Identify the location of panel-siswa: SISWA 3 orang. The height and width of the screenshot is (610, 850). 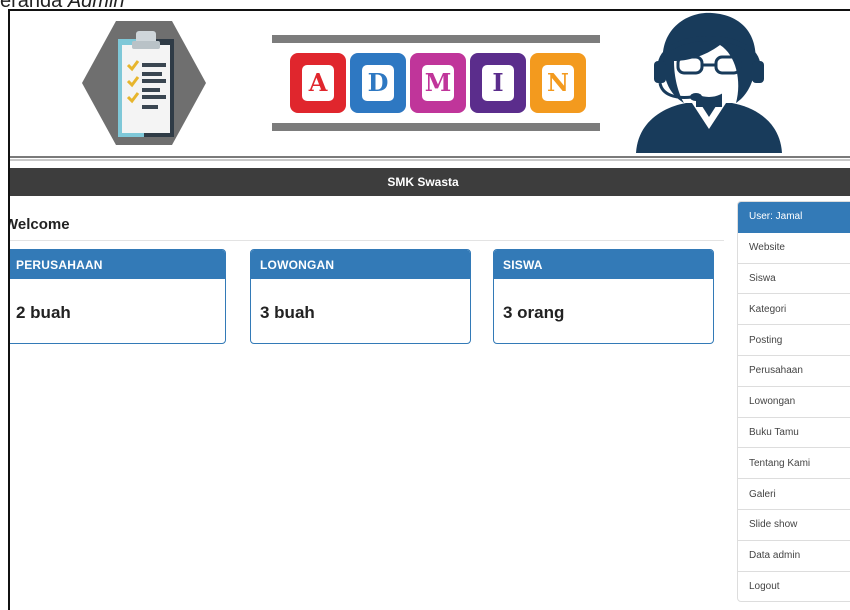
(603, 296).